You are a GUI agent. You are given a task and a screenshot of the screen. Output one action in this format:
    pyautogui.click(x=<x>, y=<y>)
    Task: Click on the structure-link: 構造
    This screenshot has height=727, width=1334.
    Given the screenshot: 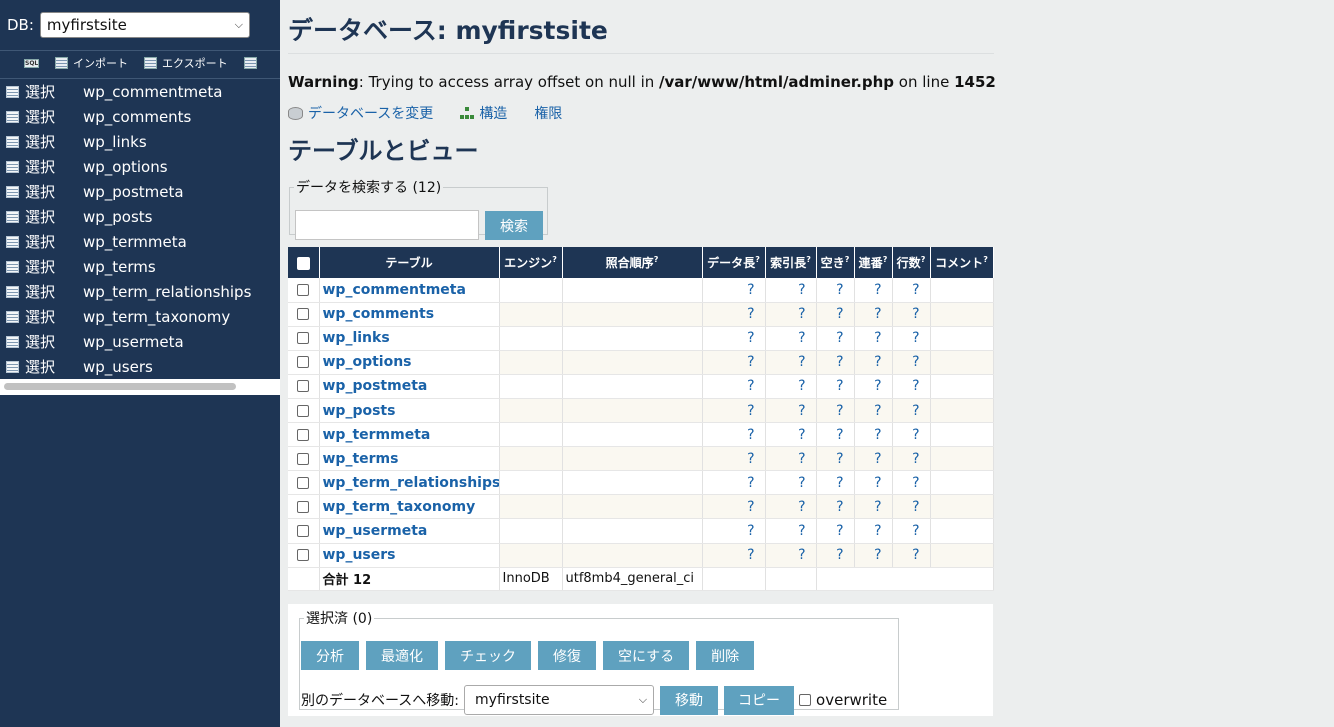 What is the action you would take?
    pyautogui.click(x=483, y=113)
    